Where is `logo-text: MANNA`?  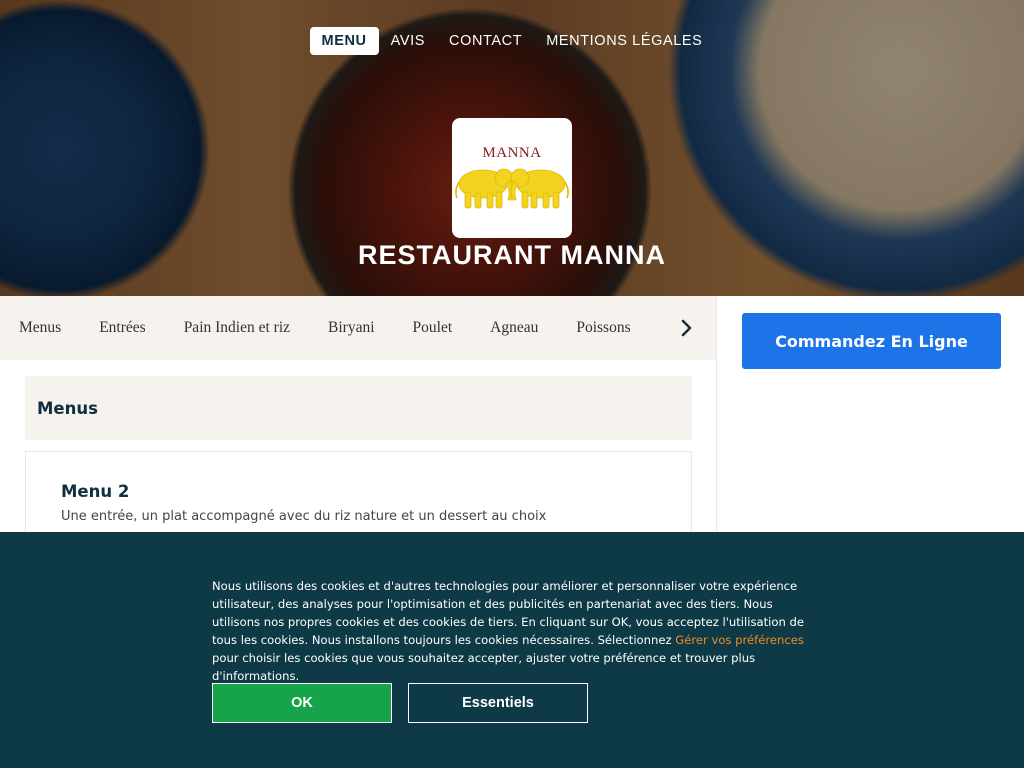 logo-text: MANNA is located at coordinates (512, 152).